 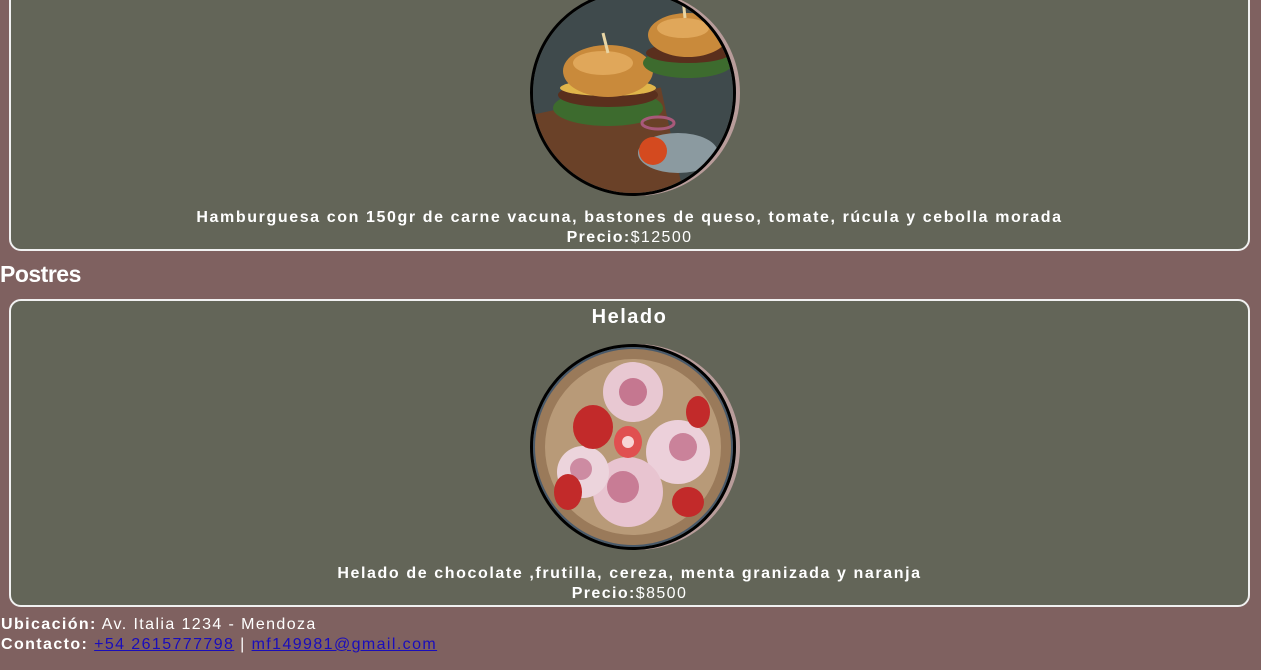 What do you see at coordinates (40, 274) in the screenshot?
I see `section-heading-postres: Postres` at bounding box center [40, 274].